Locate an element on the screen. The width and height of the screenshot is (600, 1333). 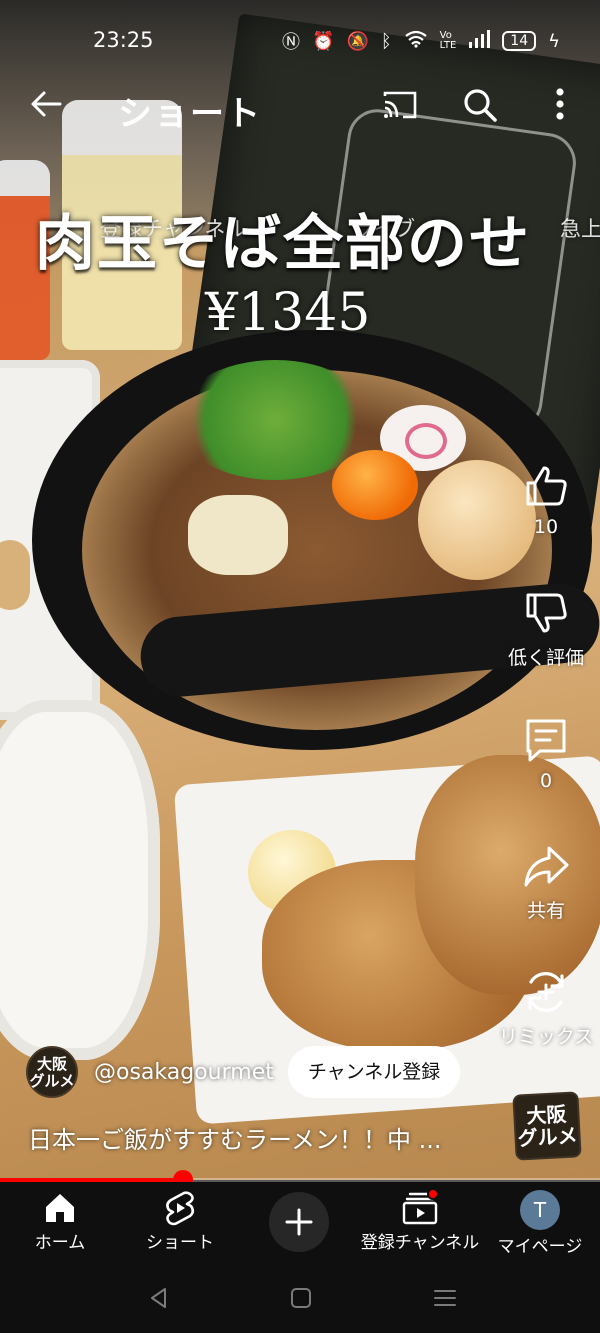
alarm-icon: ⏰ is located at coordinates (323, 41).